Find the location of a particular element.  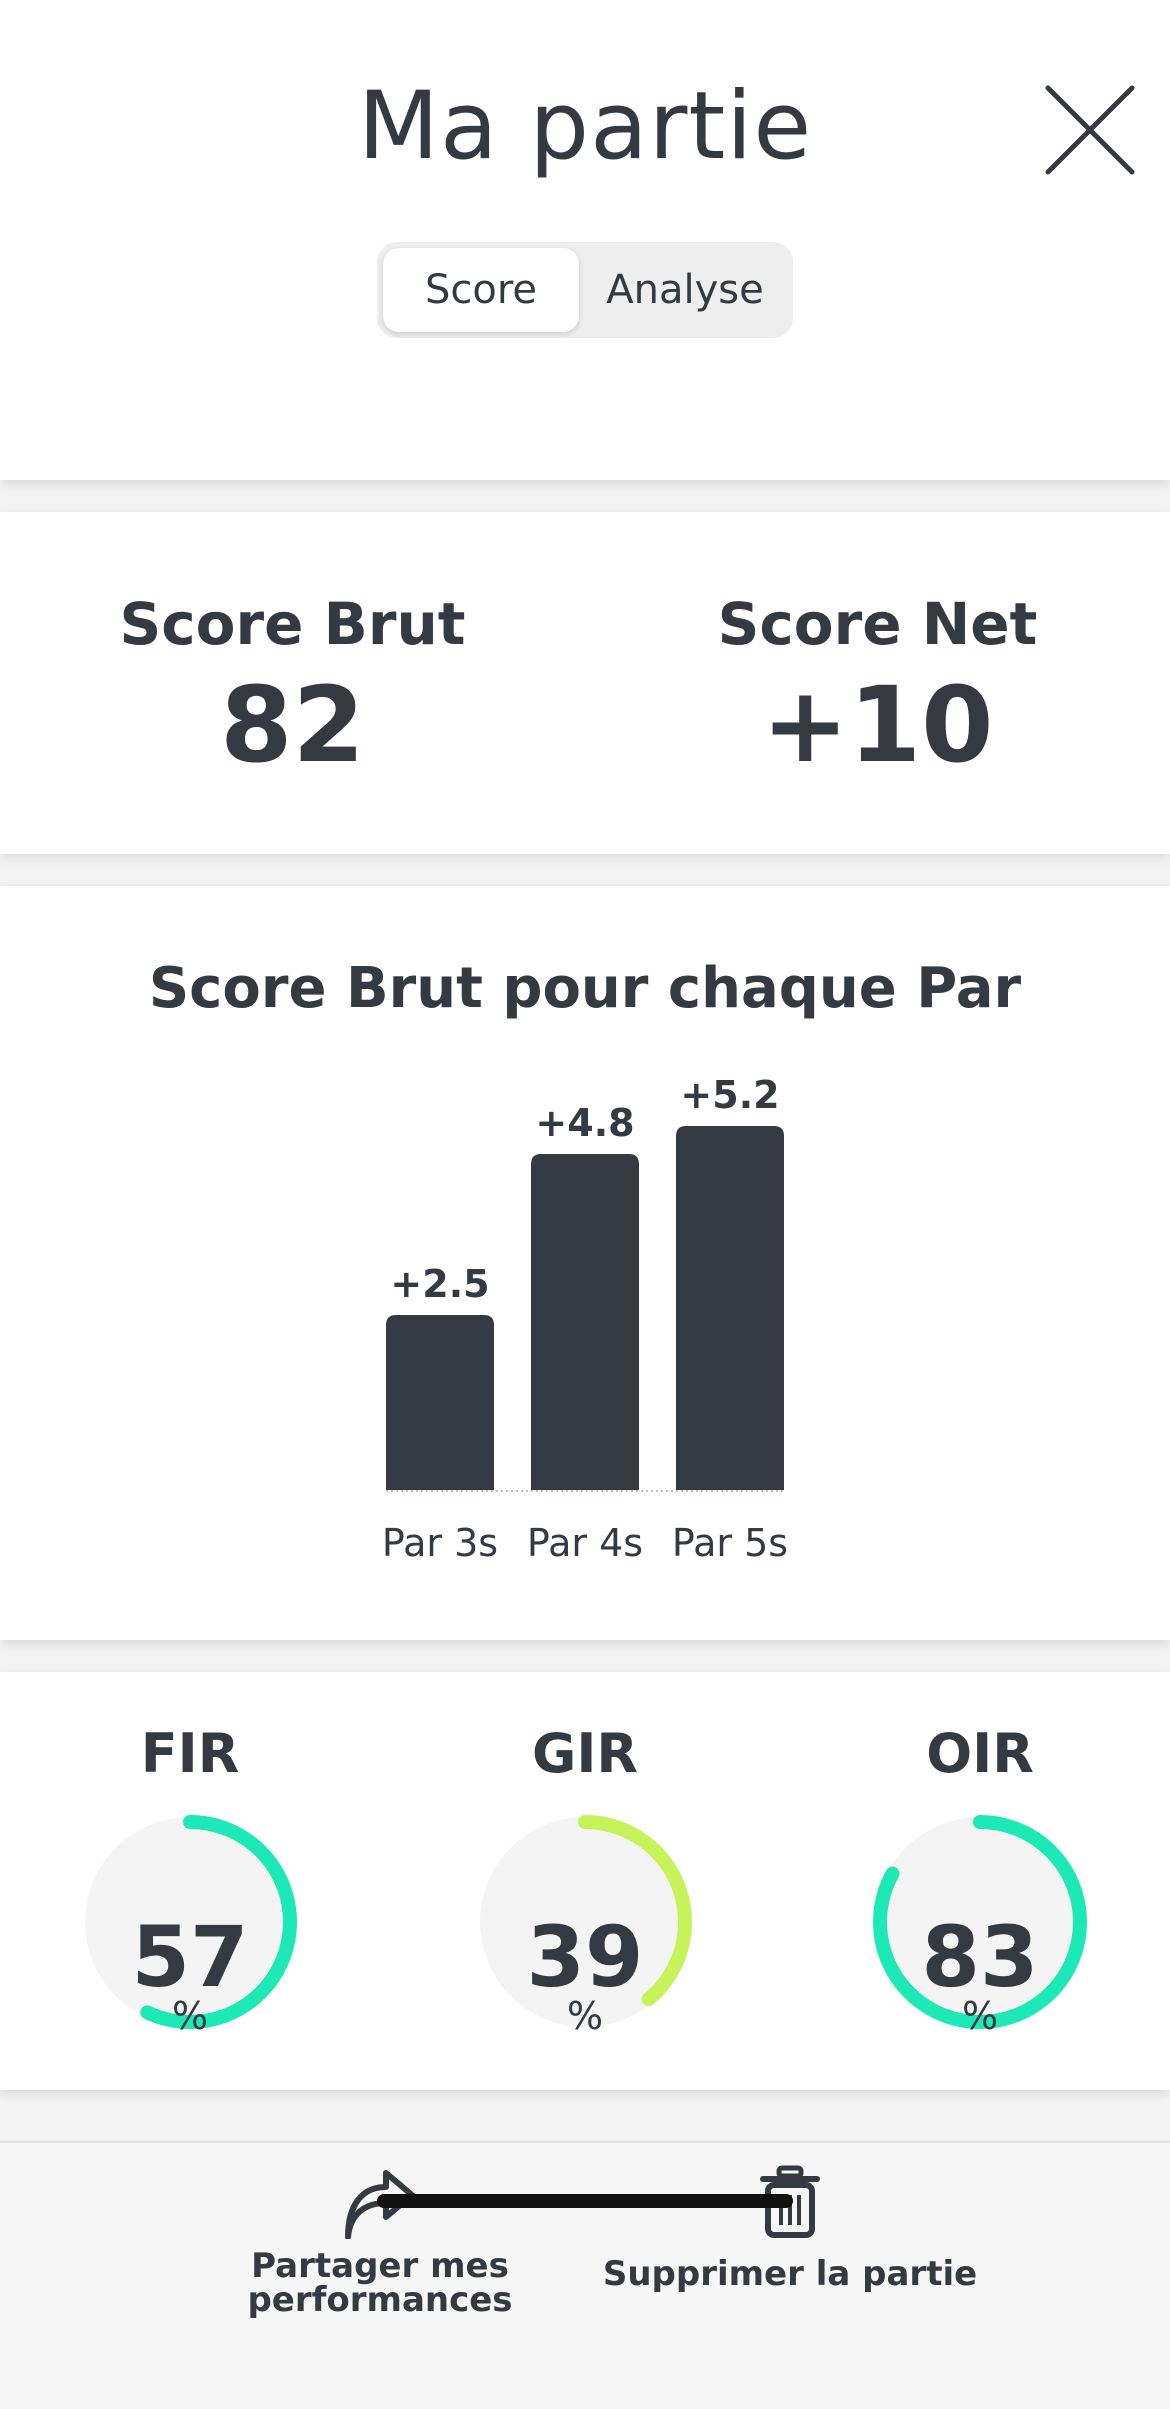

score-brut-block: Score Brut 82 is located at coordinates (292, 688).